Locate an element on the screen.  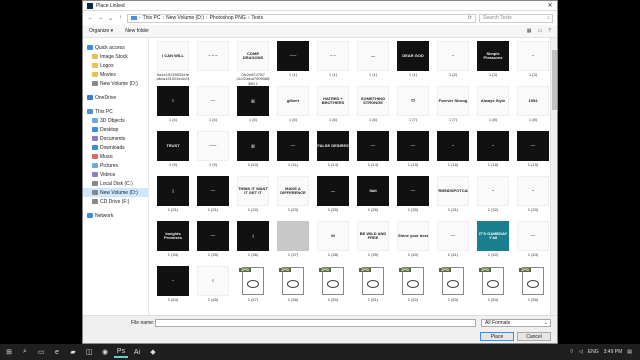
nav-item: Pictures is located at coordinates (115, 165).